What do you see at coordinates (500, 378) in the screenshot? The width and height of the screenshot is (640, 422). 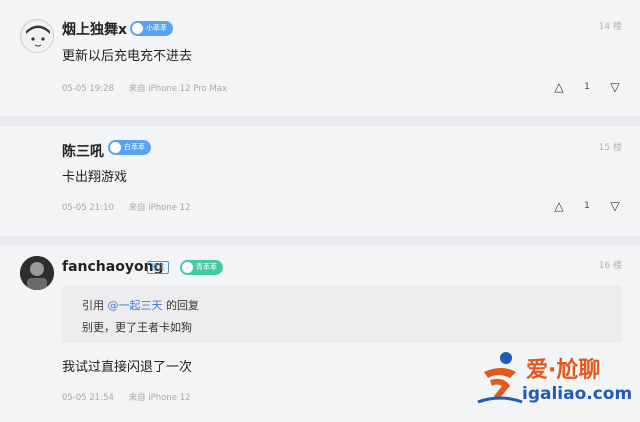 I see `watermark-logo` at bounding box center [500, 378].